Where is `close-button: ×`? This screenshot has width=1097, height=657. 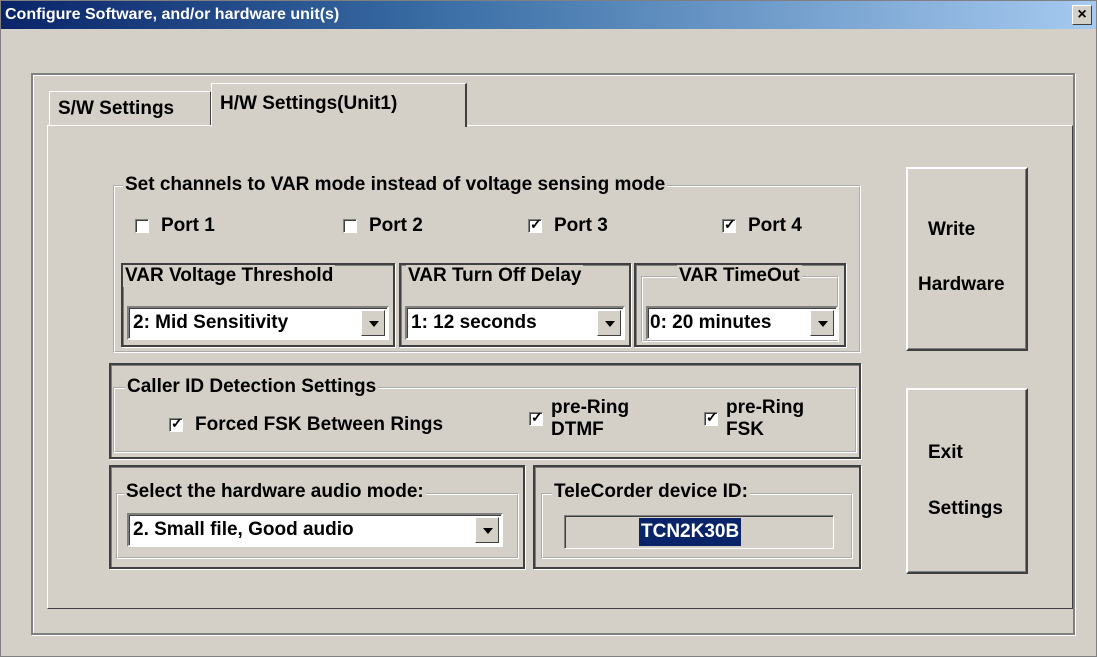 close-button: × is located at coordinates (1082, 15).